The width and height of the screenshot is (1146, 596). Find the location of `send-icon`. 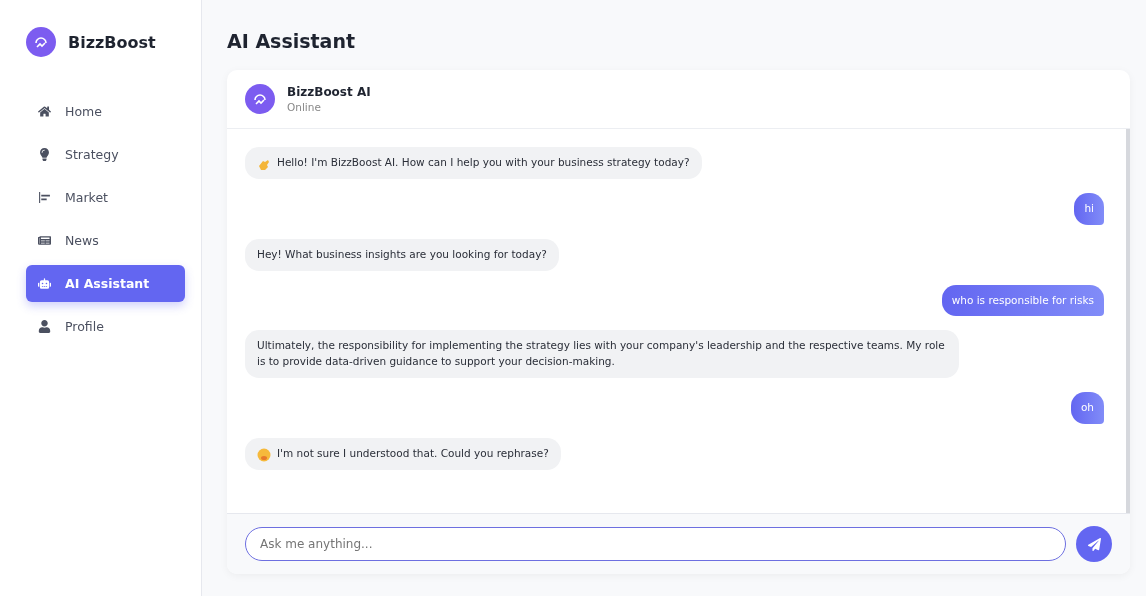

send-icon is located at coordinates (1094, 544).